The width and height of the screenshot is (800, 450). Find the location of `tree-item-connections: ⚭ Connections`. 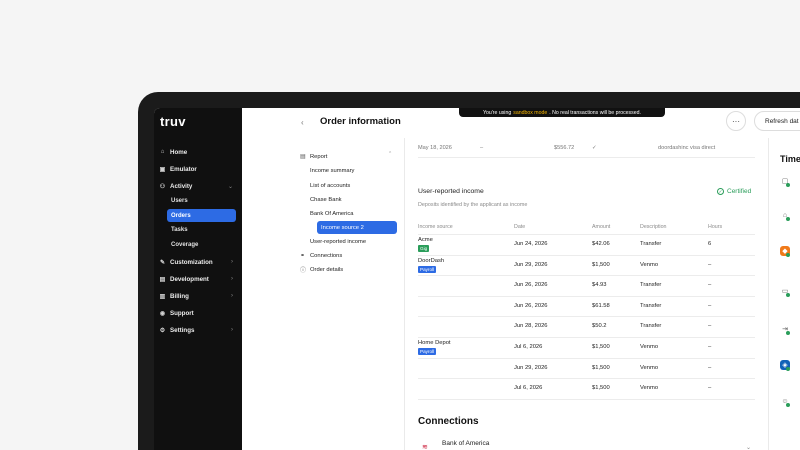

tree-item-connections: ⚭ Connections is located at coordinates (321, 255).